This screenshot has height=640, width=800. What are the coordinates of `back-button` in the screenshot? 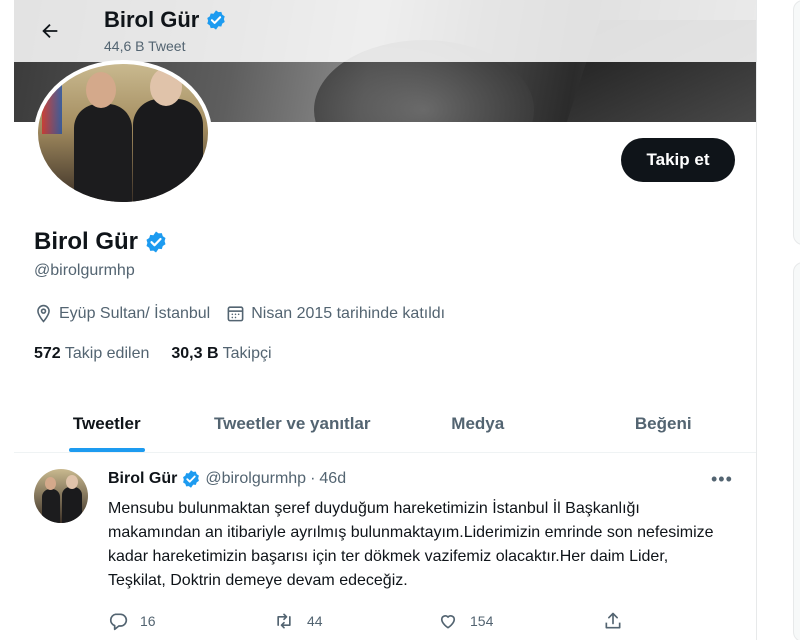 It's located at (50, 31).